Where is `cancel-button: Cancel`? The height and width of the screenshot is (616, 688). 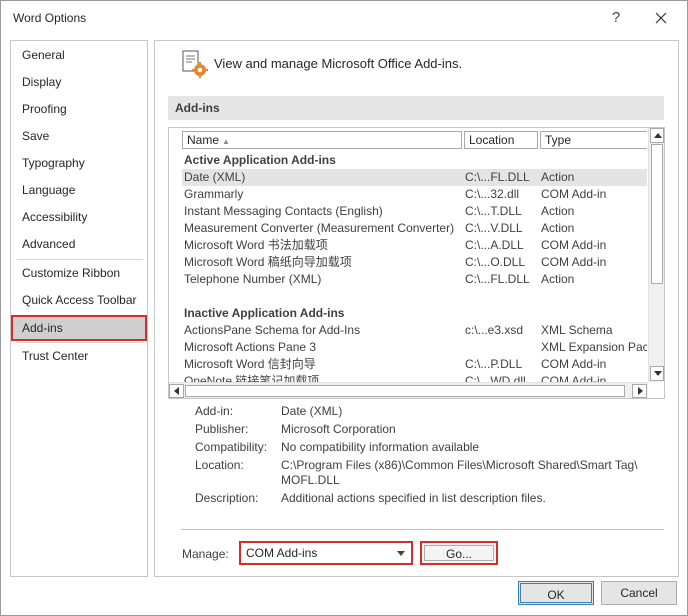 cancel-button: Cancel is located at coordinates (639, 593).